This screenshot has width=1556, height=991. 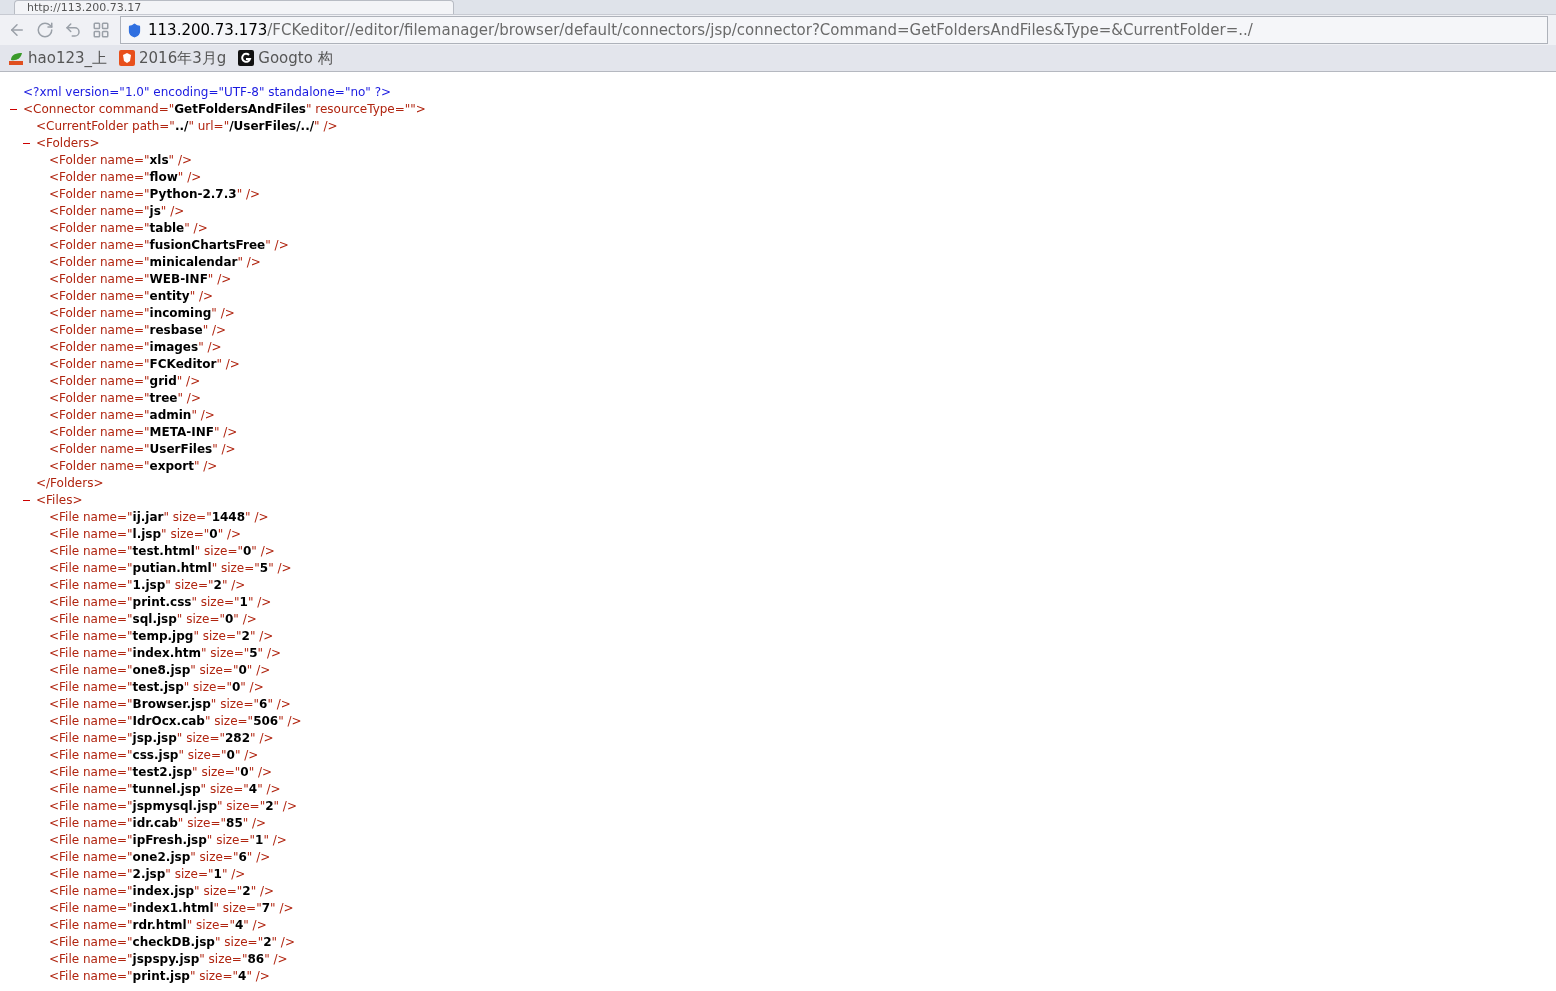 I want to click on xml-element-line: <File name="index1.html" size="7" />, so click(x=171, y=908).